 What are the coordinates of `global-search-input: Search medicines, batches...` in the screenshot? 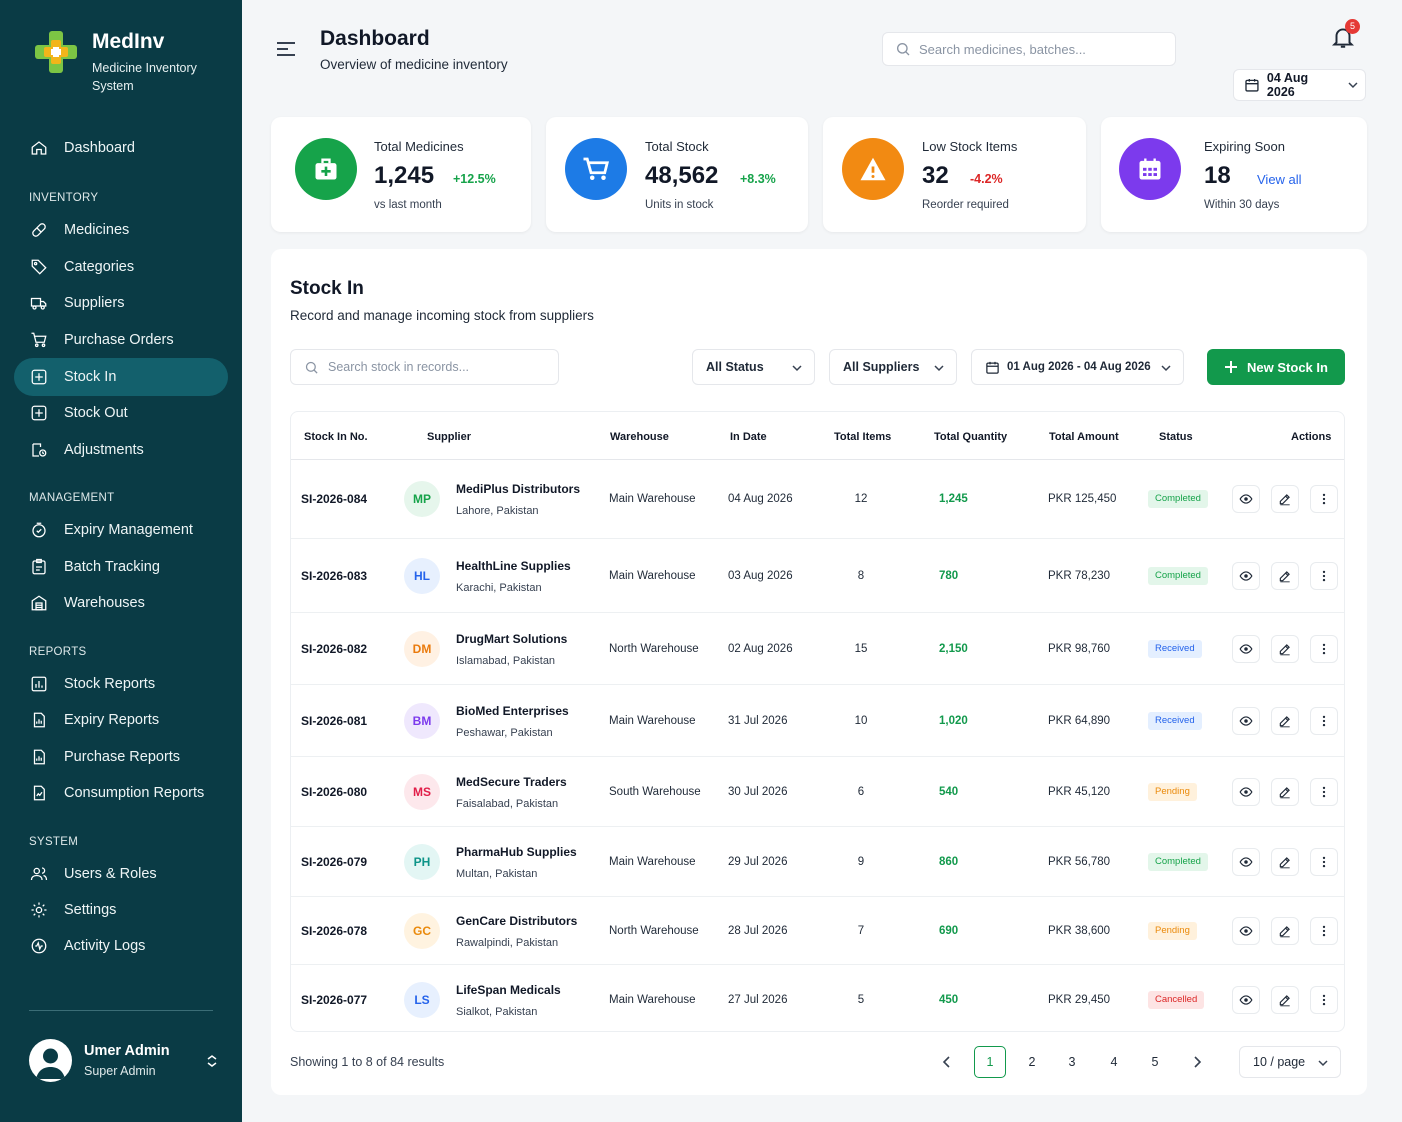 It's located at (1029, 49).